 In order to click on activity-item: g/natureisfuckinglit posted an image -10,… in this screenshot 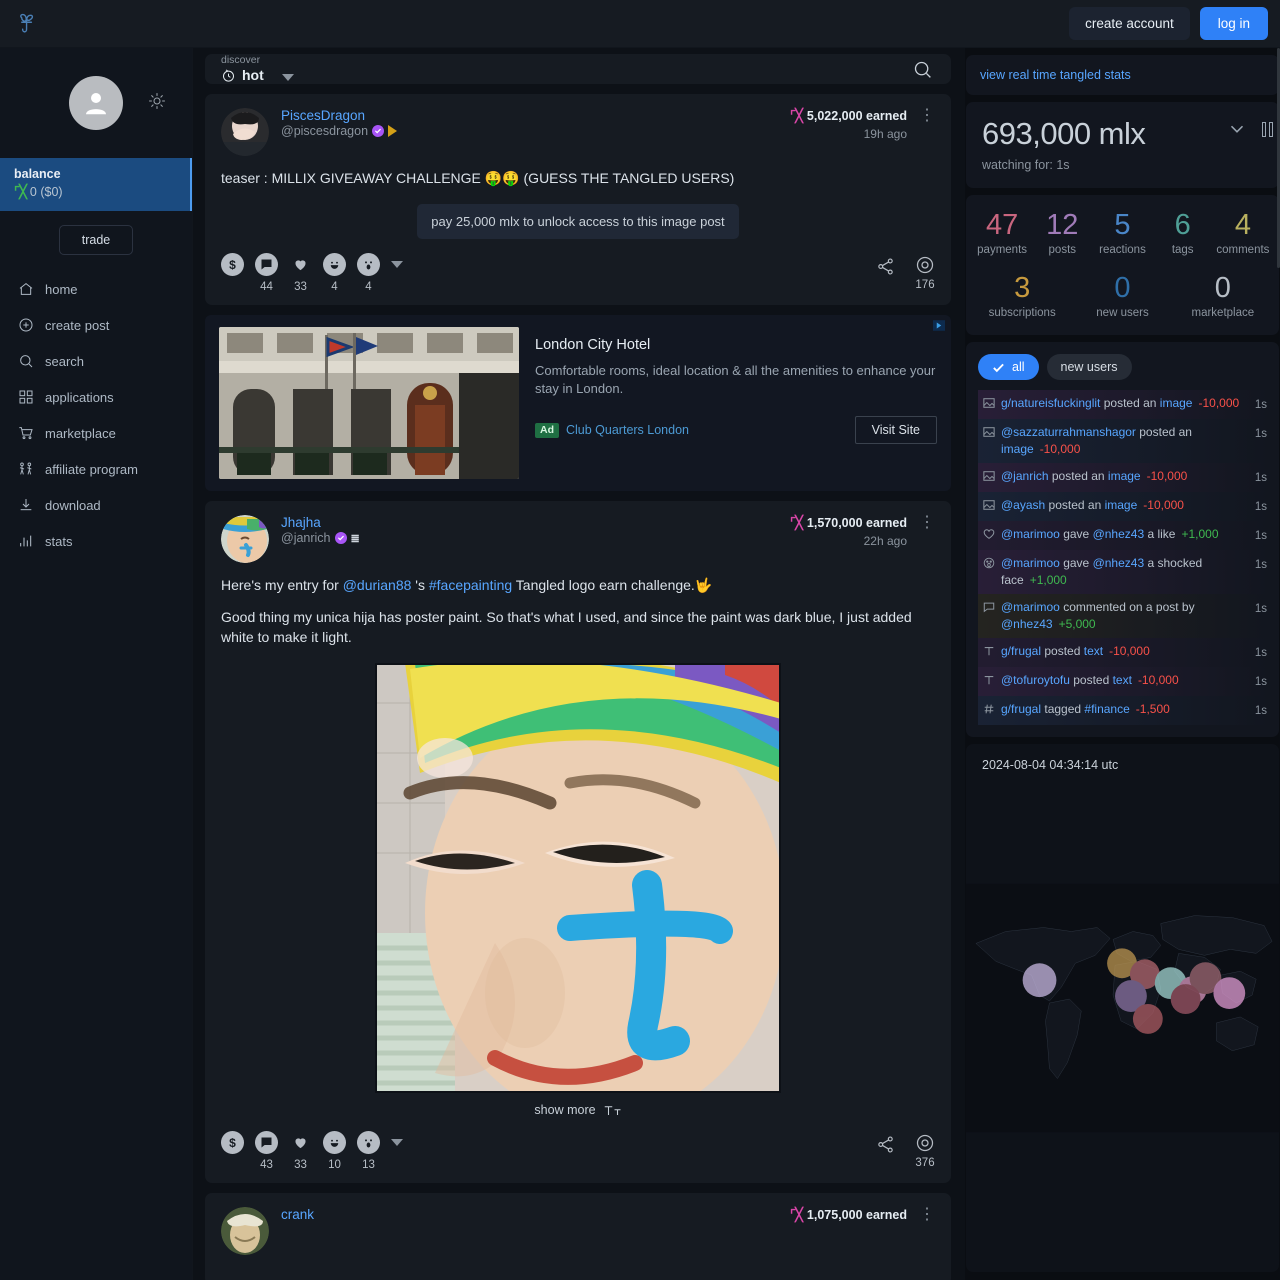, I will do `click(1123, 404)`.